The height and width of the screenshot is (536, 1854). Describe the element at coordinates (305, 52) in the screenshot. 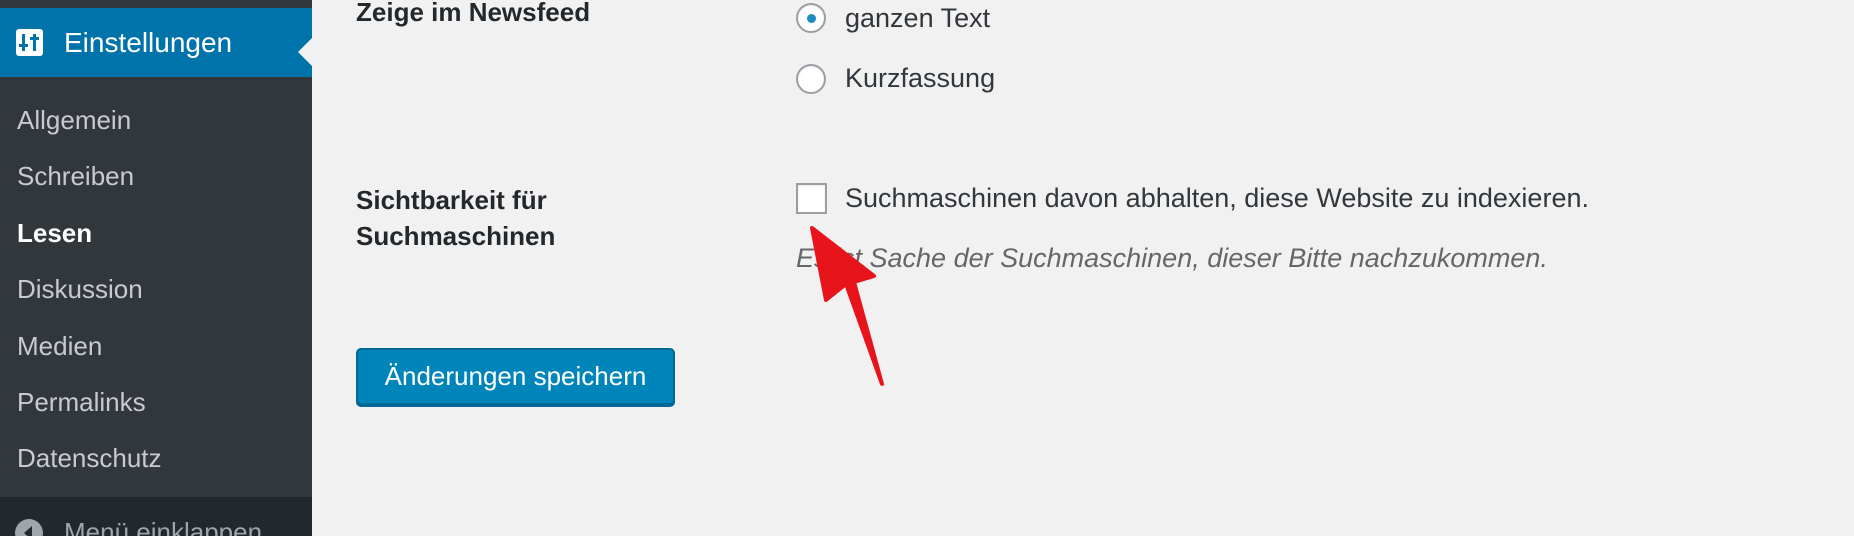

I see `current-menu-pointer` at that location.